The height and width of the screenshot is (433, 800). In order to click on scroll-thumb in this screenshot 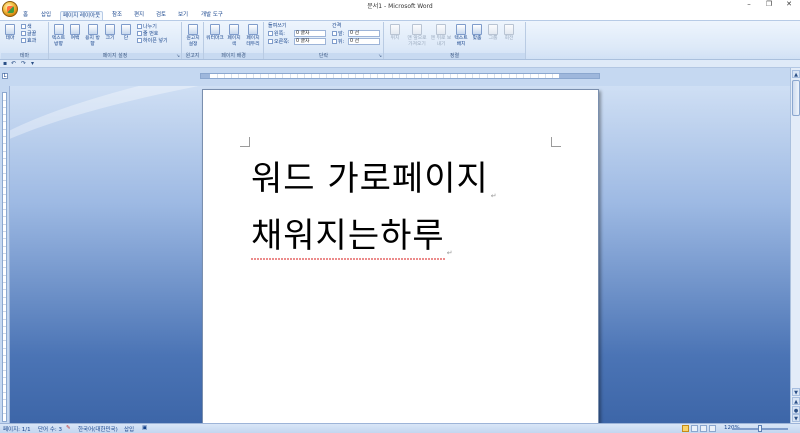, I will do `click(796, 98)`.